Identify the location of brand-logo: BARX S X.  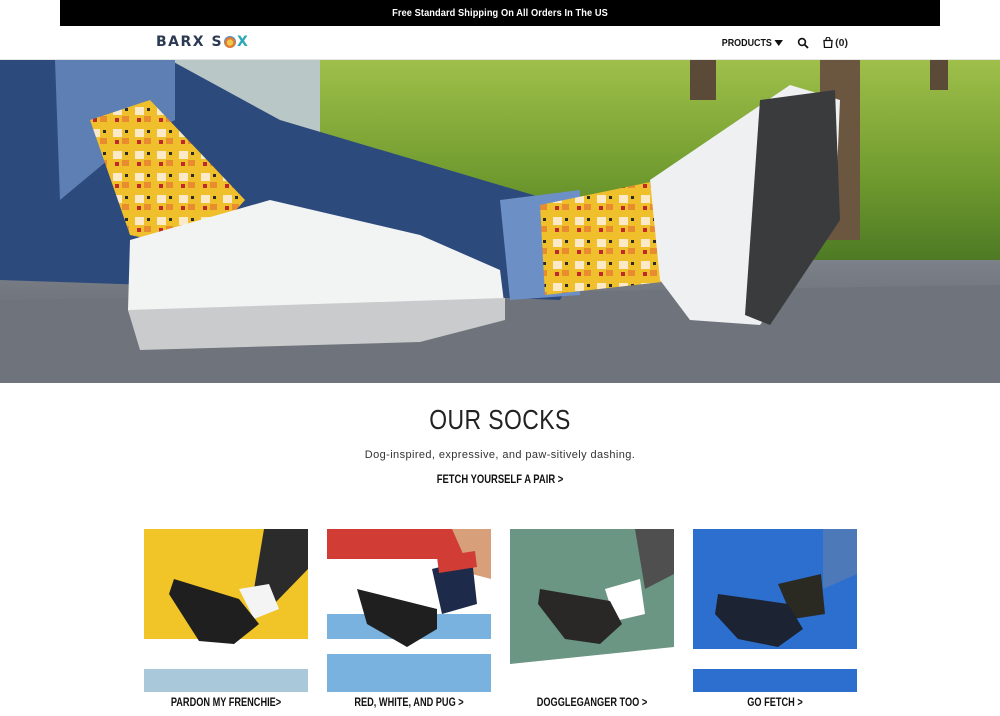
(202, 42).